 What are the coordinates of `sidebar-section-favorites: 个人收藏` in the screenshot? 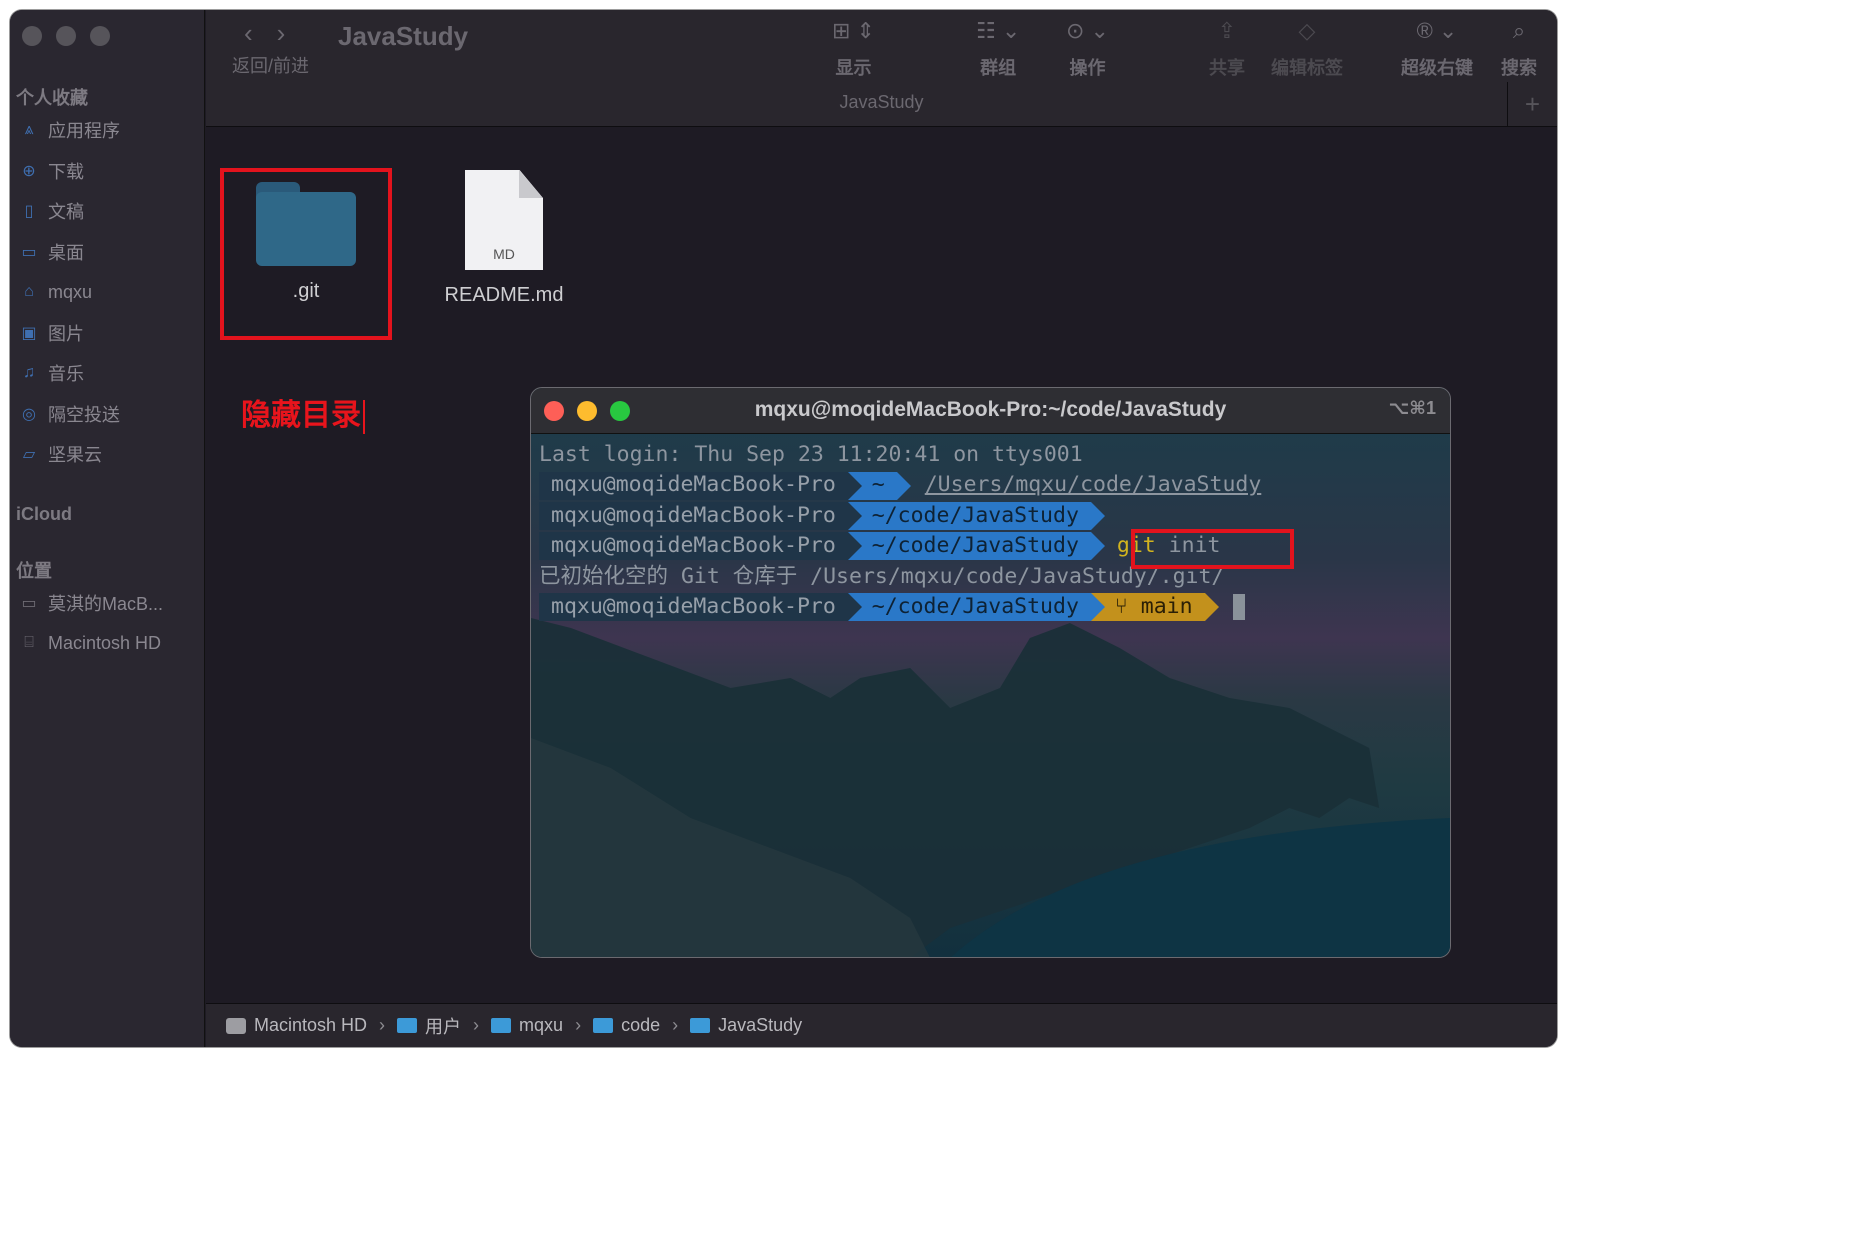 It's located at (52, 98).